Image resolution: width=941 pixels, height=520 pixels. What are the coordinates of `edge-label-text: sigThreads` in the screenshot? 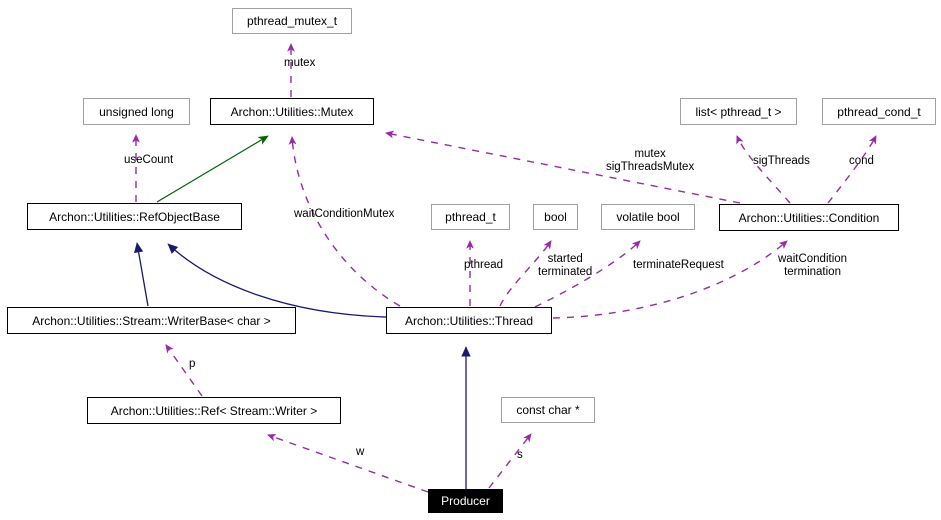 It's located at (781, 161).